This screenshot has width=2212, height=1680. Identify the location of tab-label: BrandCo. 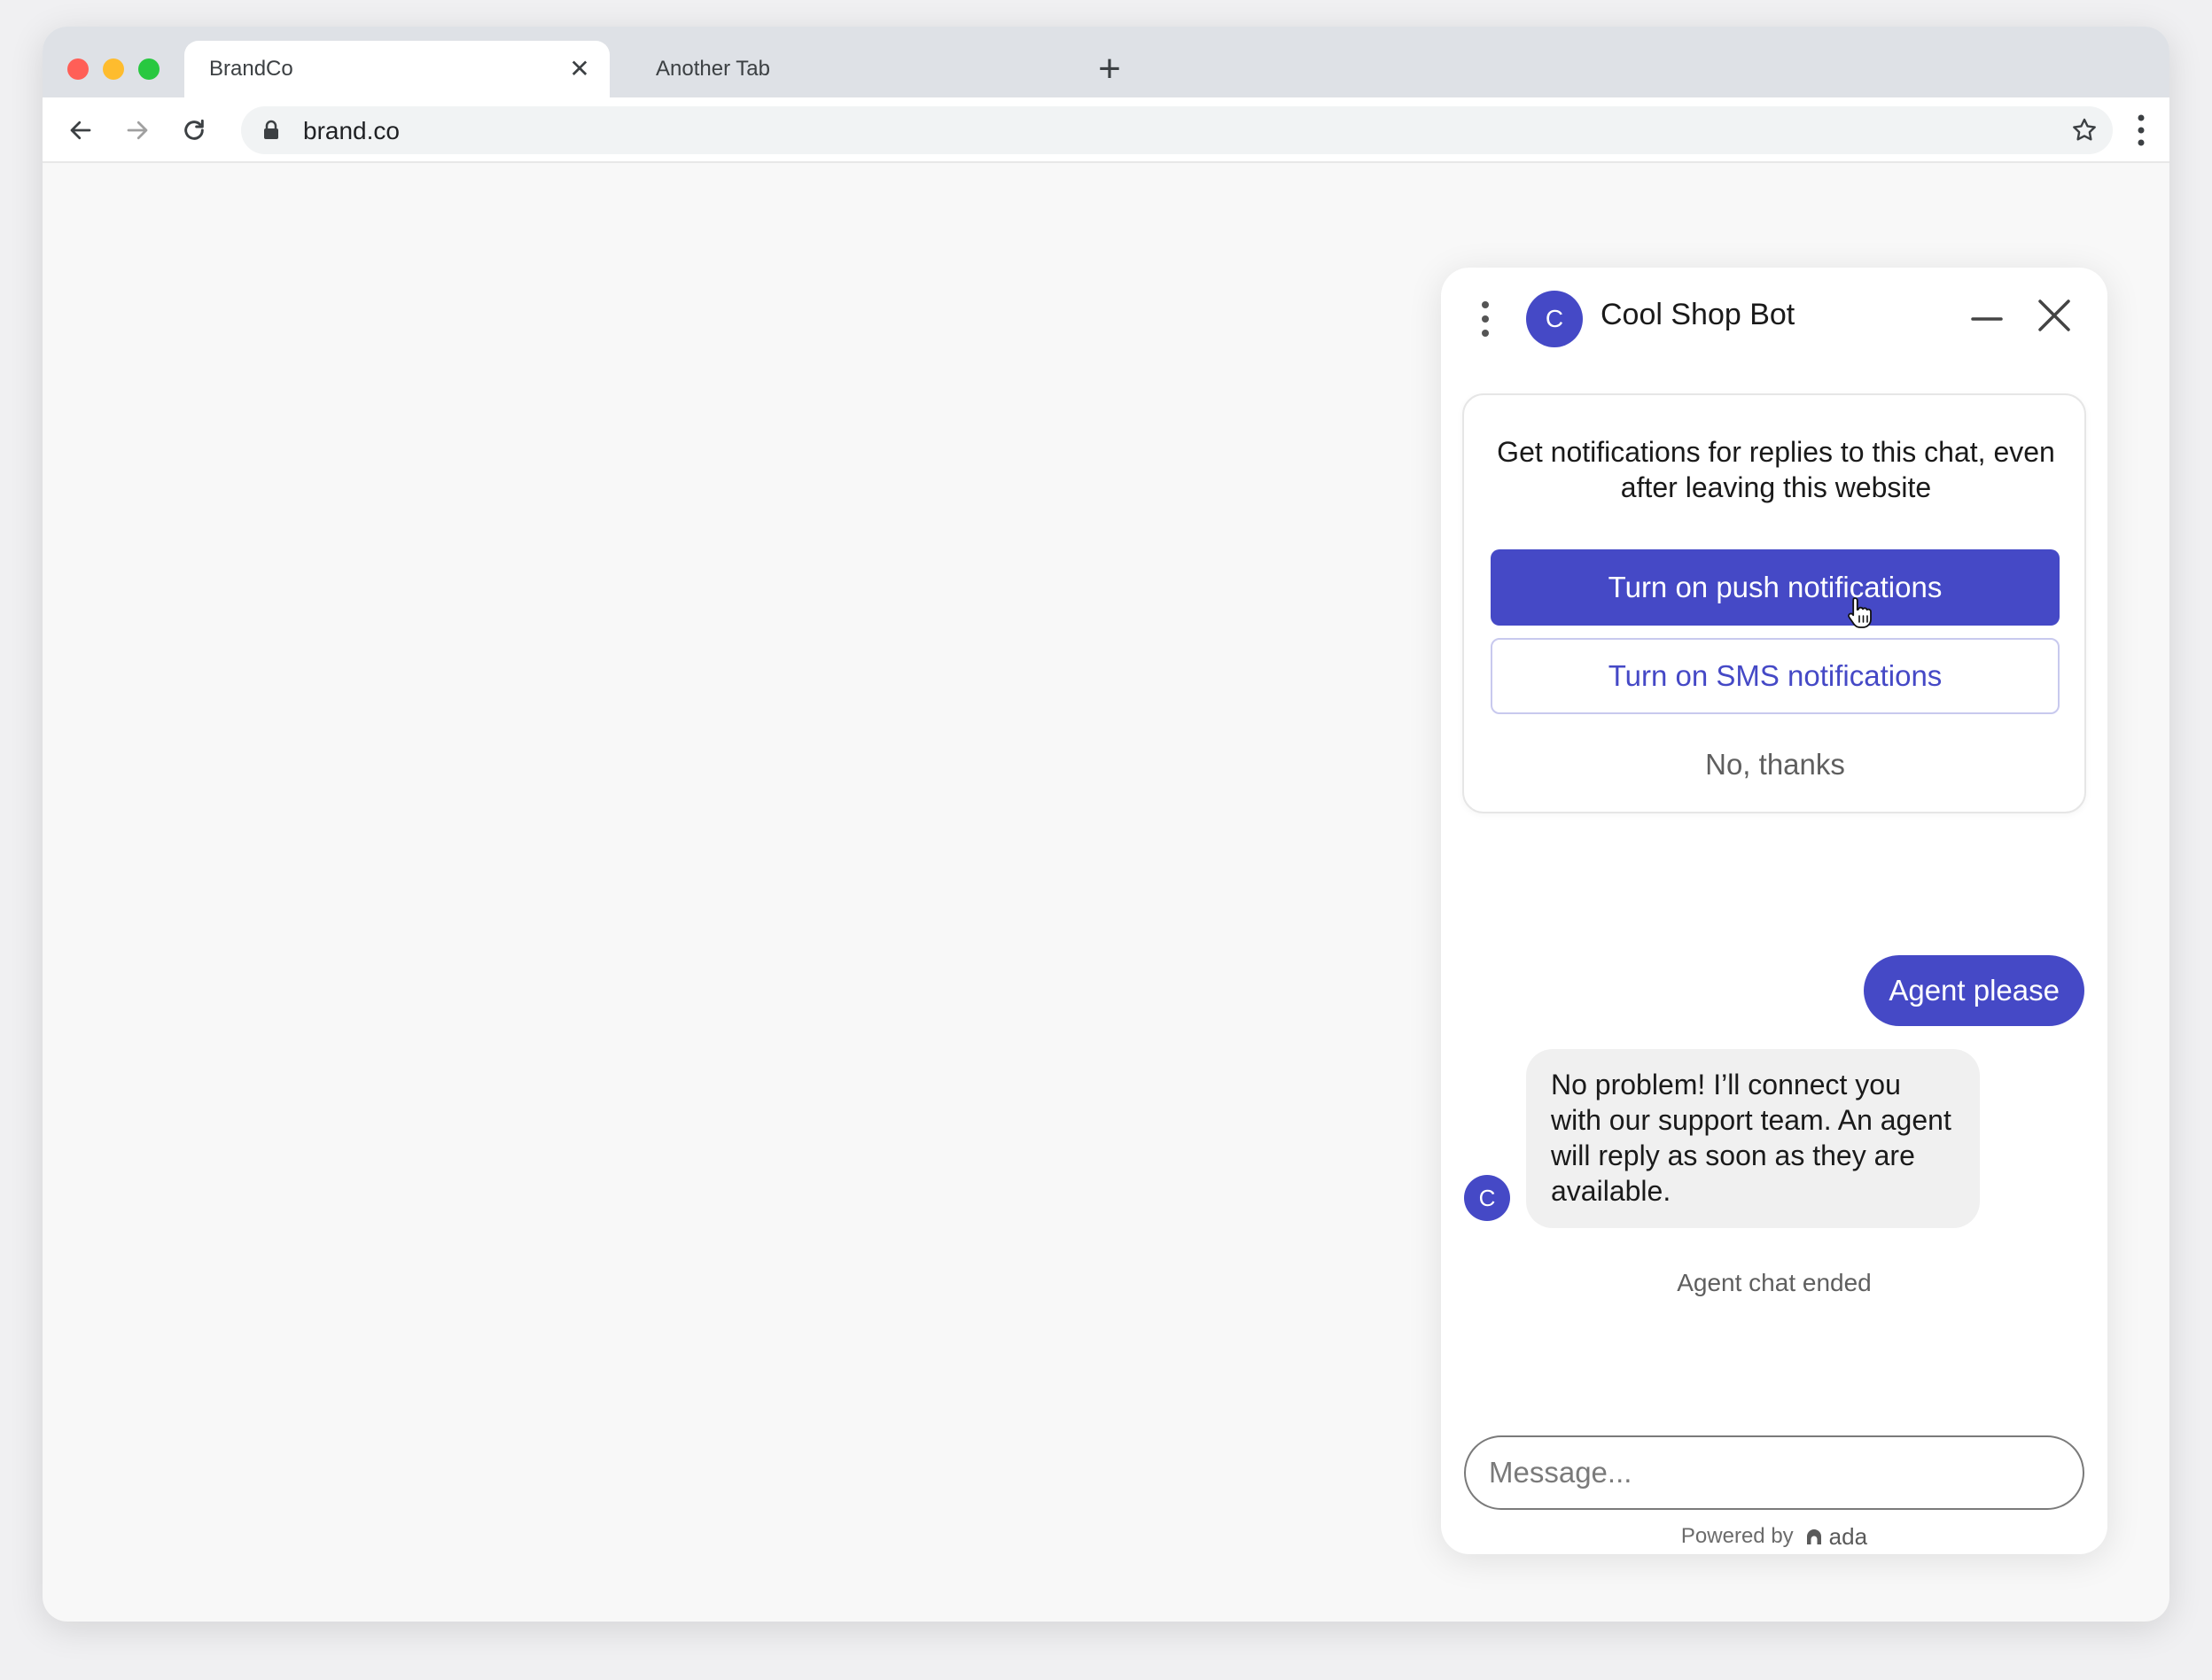
(251, 69).